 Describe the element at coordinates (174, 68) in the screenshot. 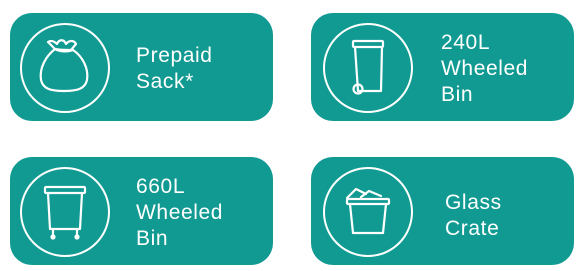

I see `option-label: Prepaid Sack*` at that location.